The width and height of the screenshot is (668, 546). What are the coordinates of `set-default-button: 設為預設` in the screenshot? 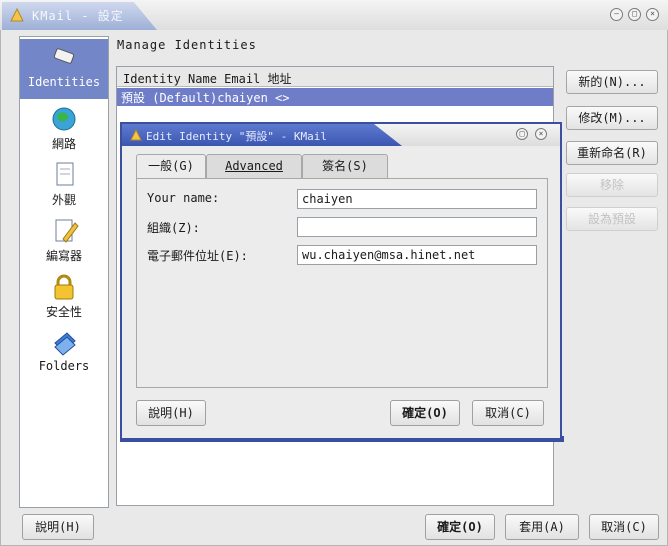 It's located at (612, 219).